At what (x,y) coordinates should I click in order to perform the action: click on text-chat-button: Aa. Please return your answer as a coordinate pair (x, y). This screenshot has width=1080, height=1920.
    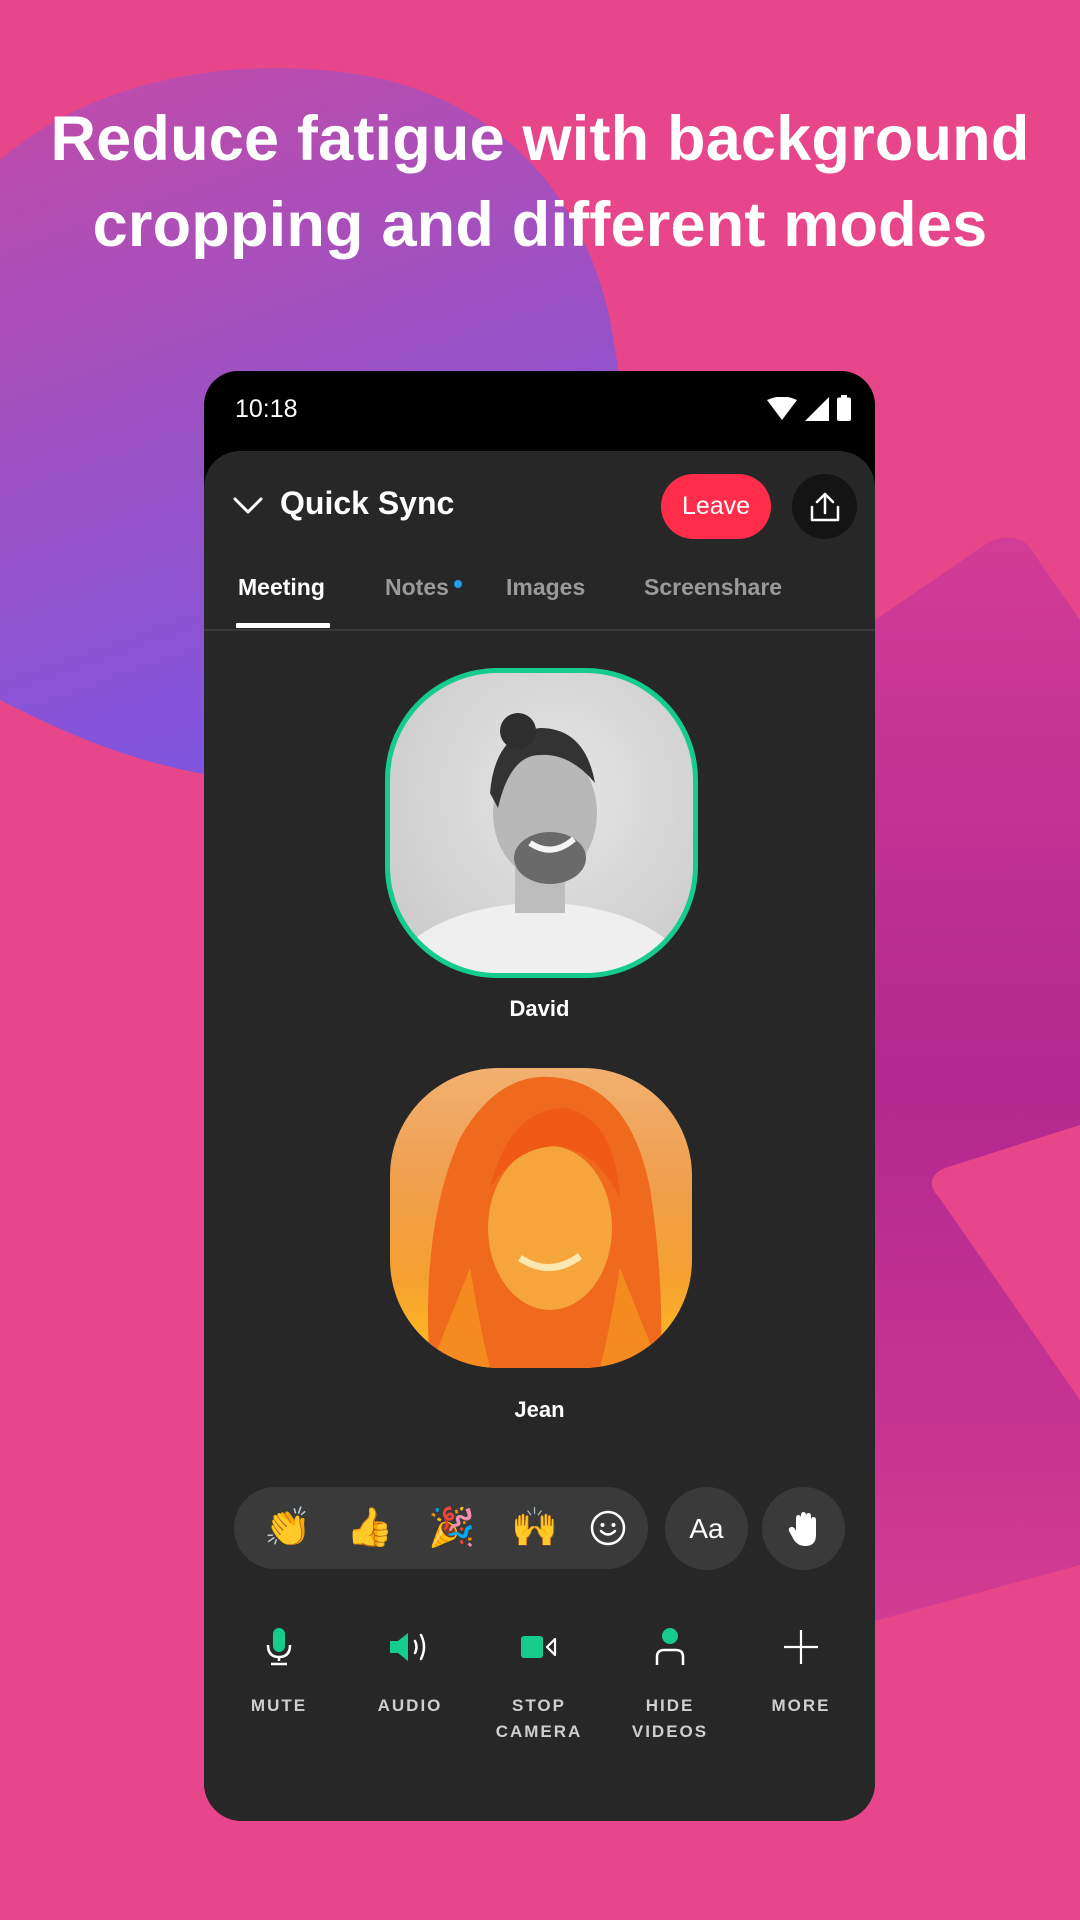
    Looking at the image, I should click on (706, 1528).